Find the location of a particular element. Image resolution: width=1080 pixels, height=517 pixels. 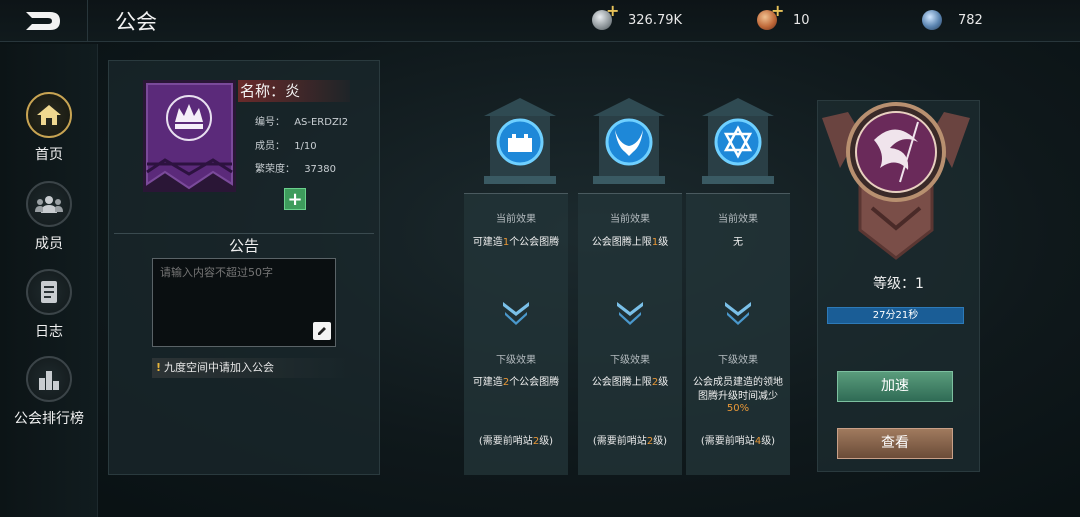

edit-notice-button is located at coordinates (322, 331).